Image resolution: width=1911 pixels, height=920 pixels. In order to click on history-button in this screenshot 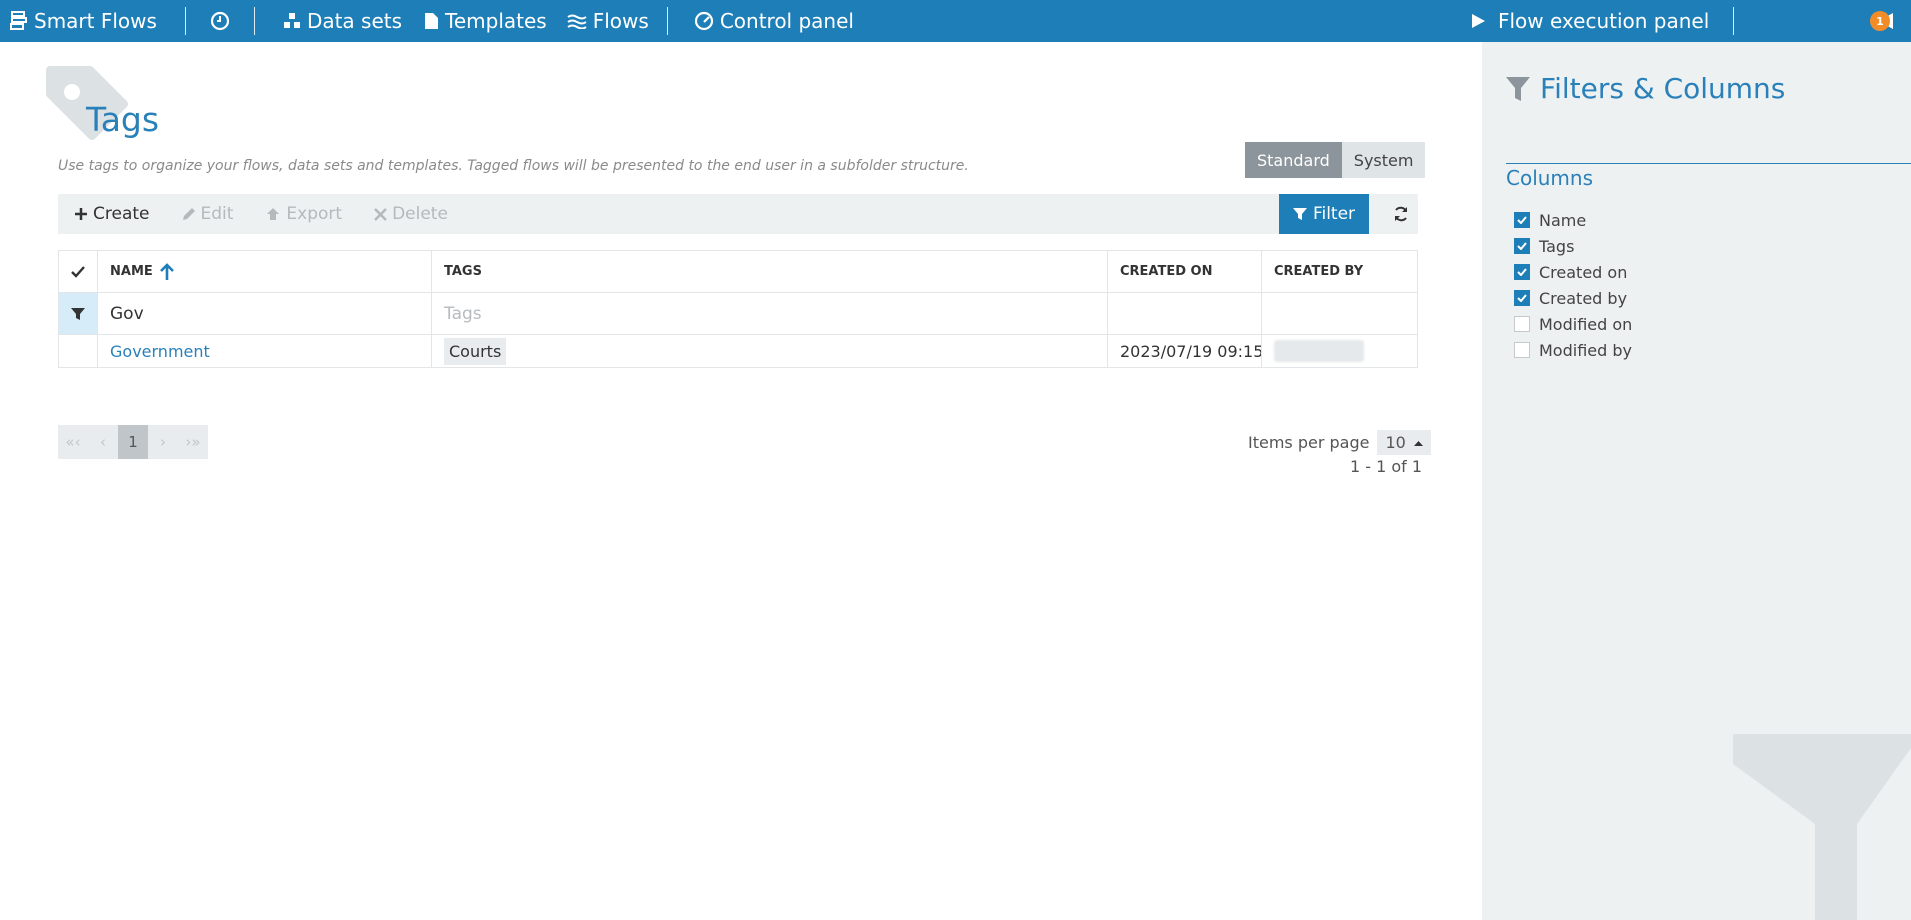, I will do `click(220, 21)`.